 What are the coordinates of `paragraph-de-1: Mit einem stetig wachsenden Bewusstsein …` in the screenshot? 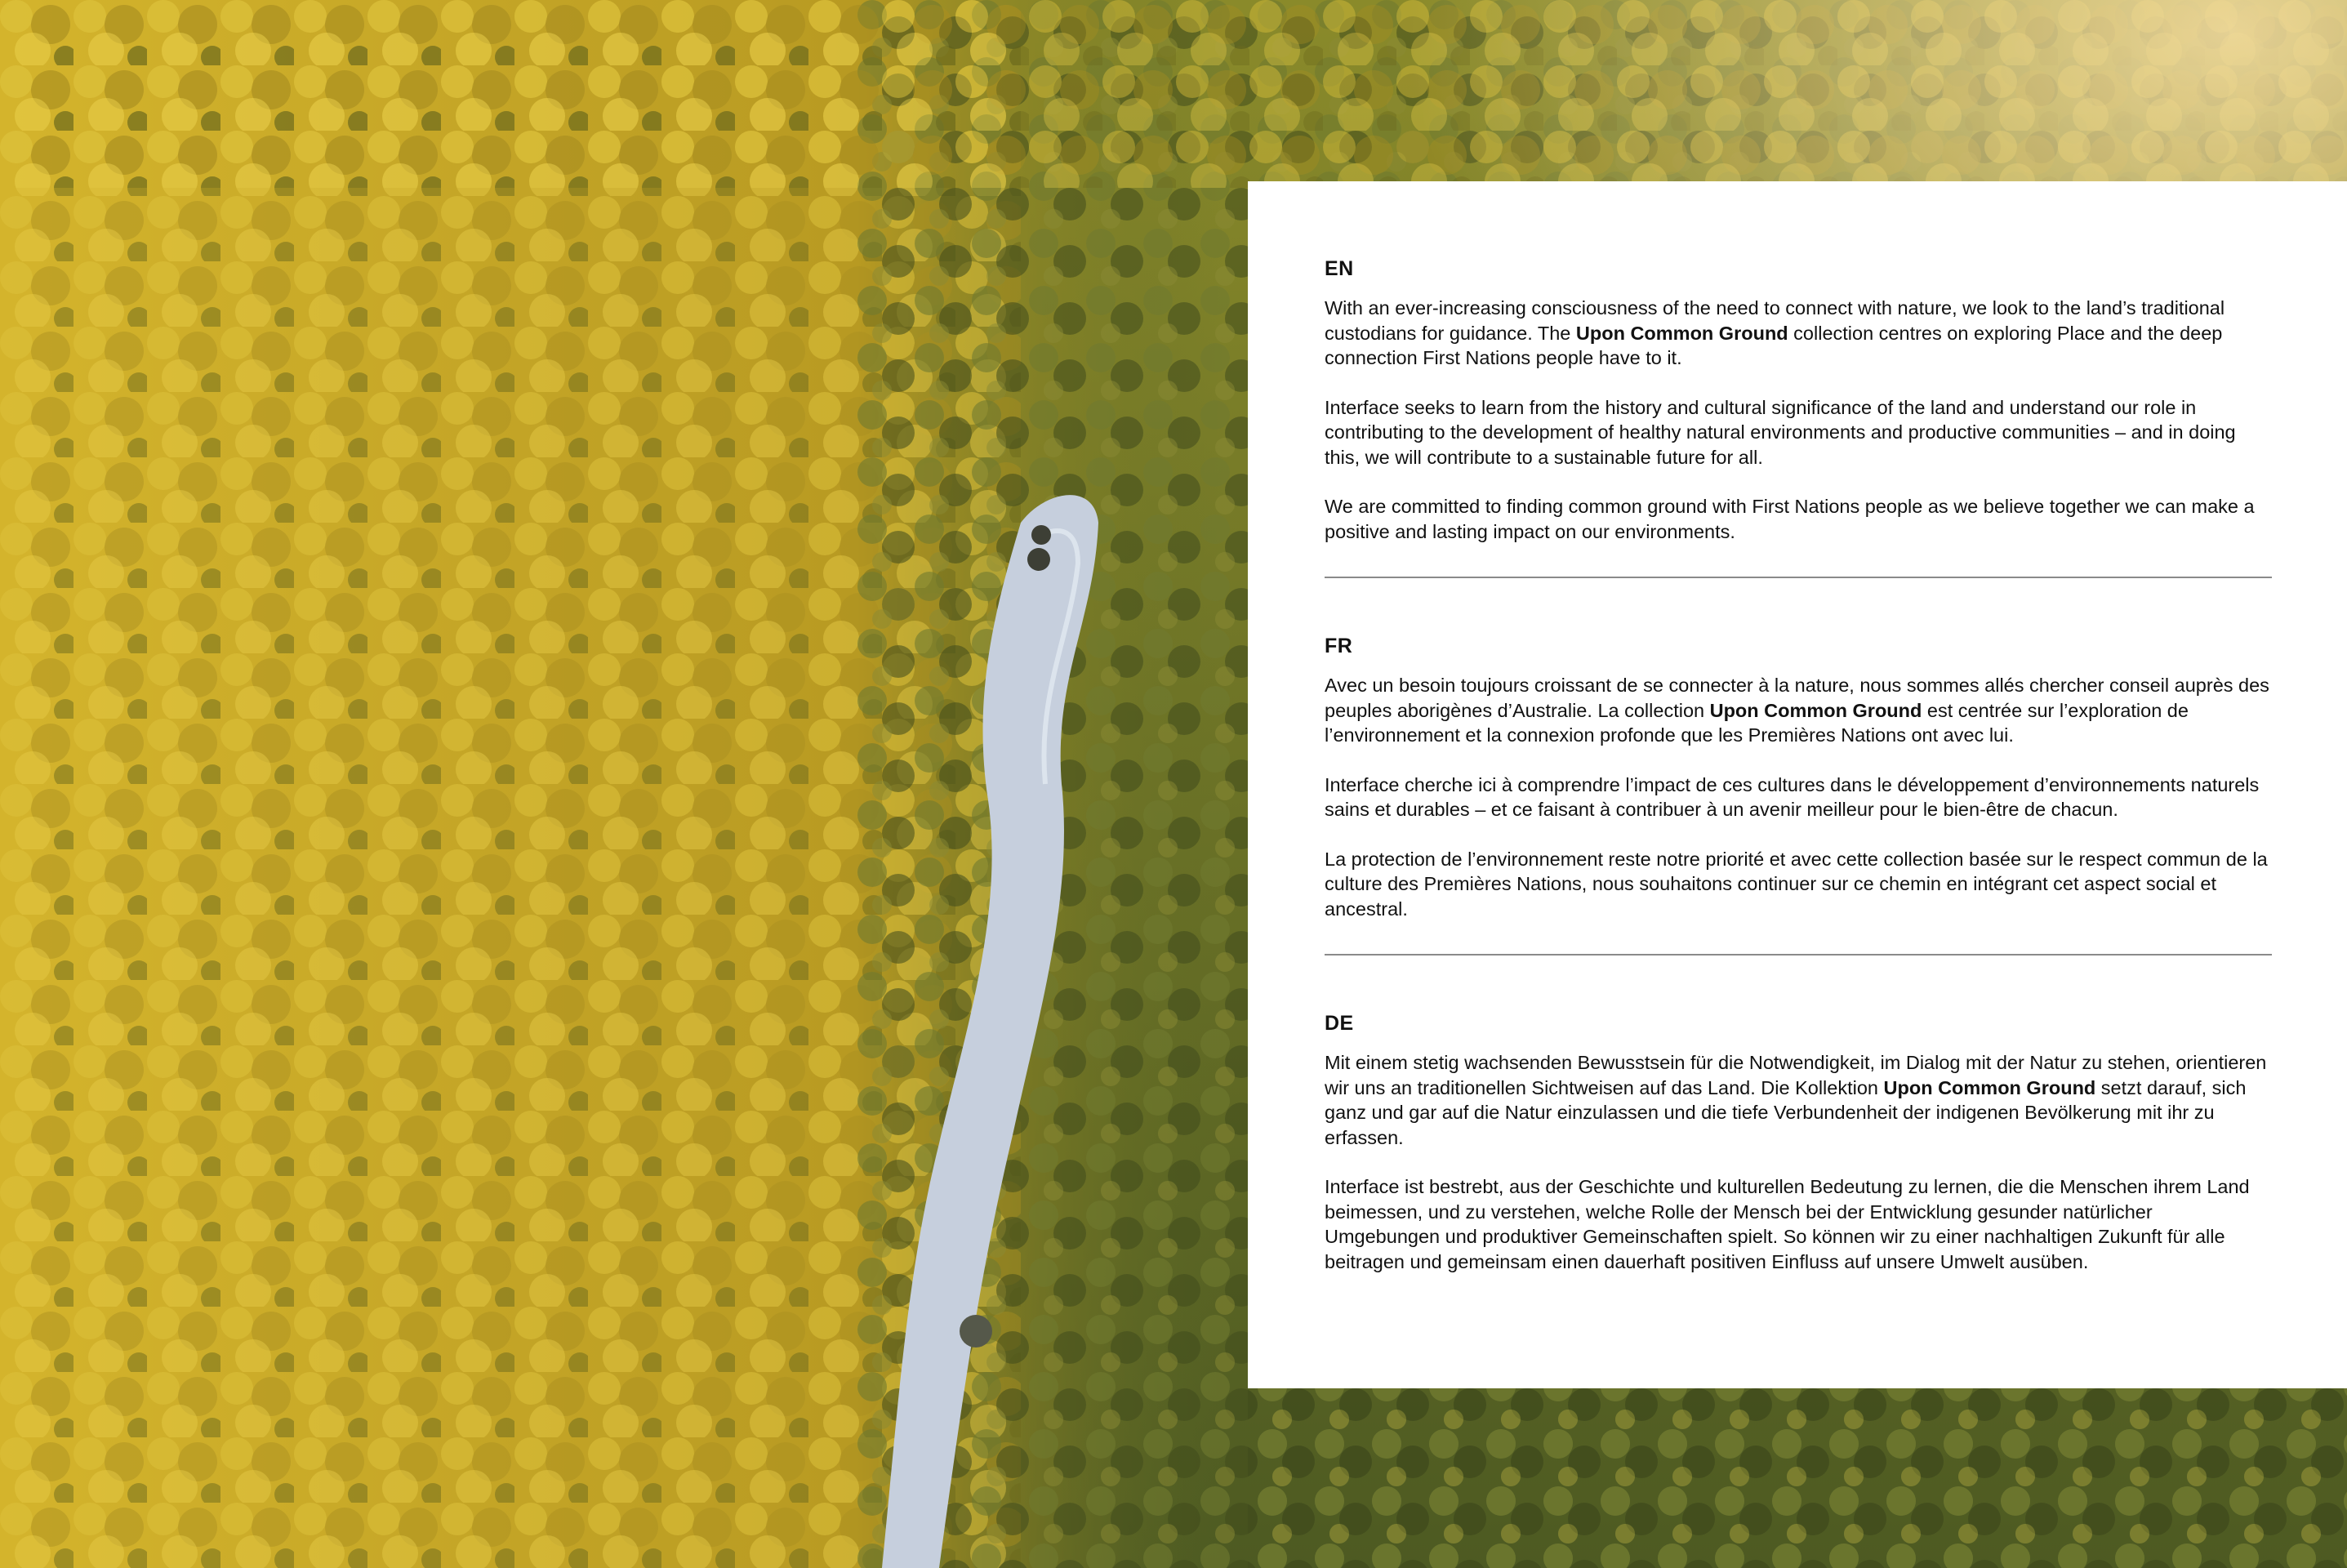 It's located at (1798, 1100).